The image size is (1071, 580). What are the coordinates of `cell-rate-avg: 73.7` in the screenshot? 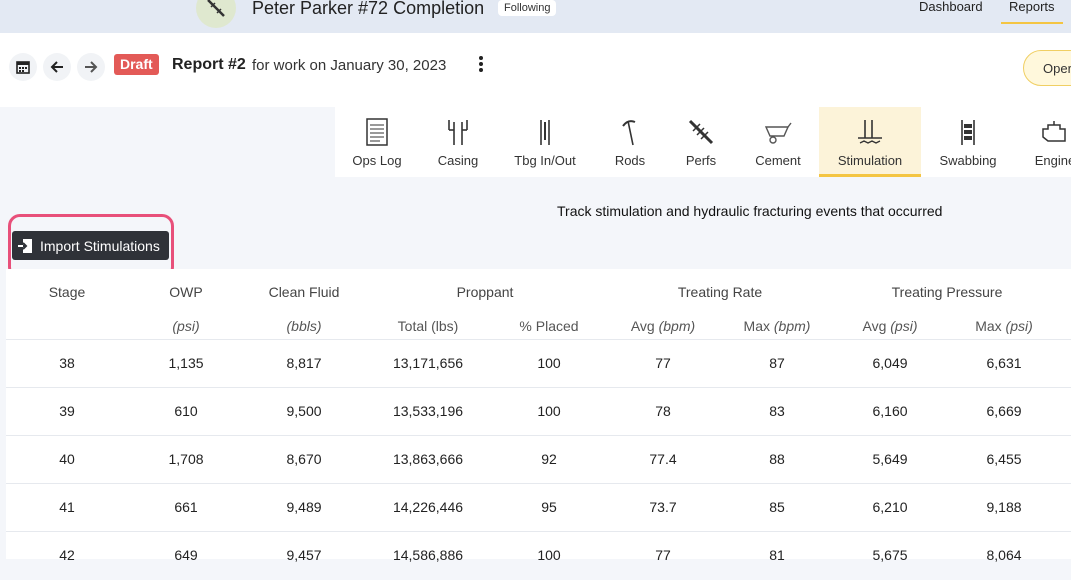 It's located at (663, 507).